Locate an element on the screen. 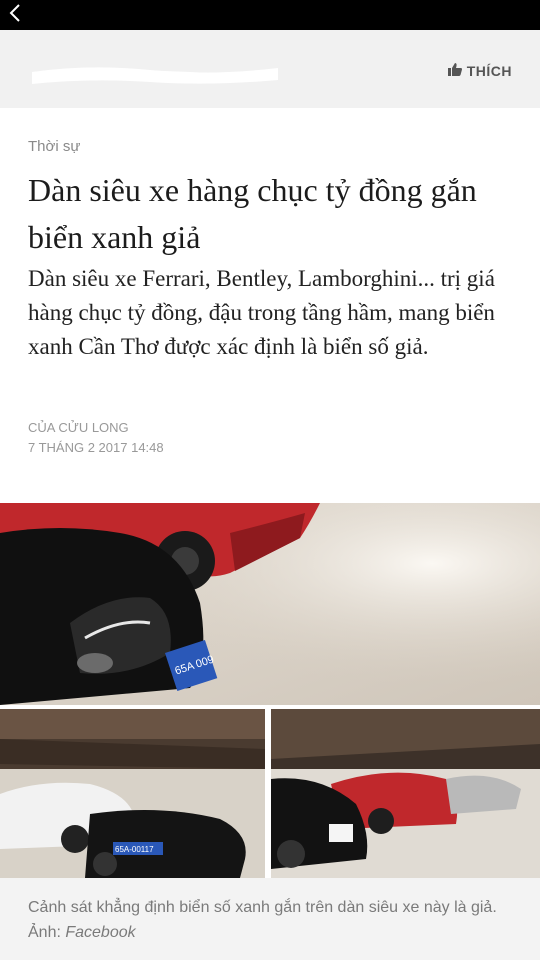  top-bar is located at coordinates (270, 15).